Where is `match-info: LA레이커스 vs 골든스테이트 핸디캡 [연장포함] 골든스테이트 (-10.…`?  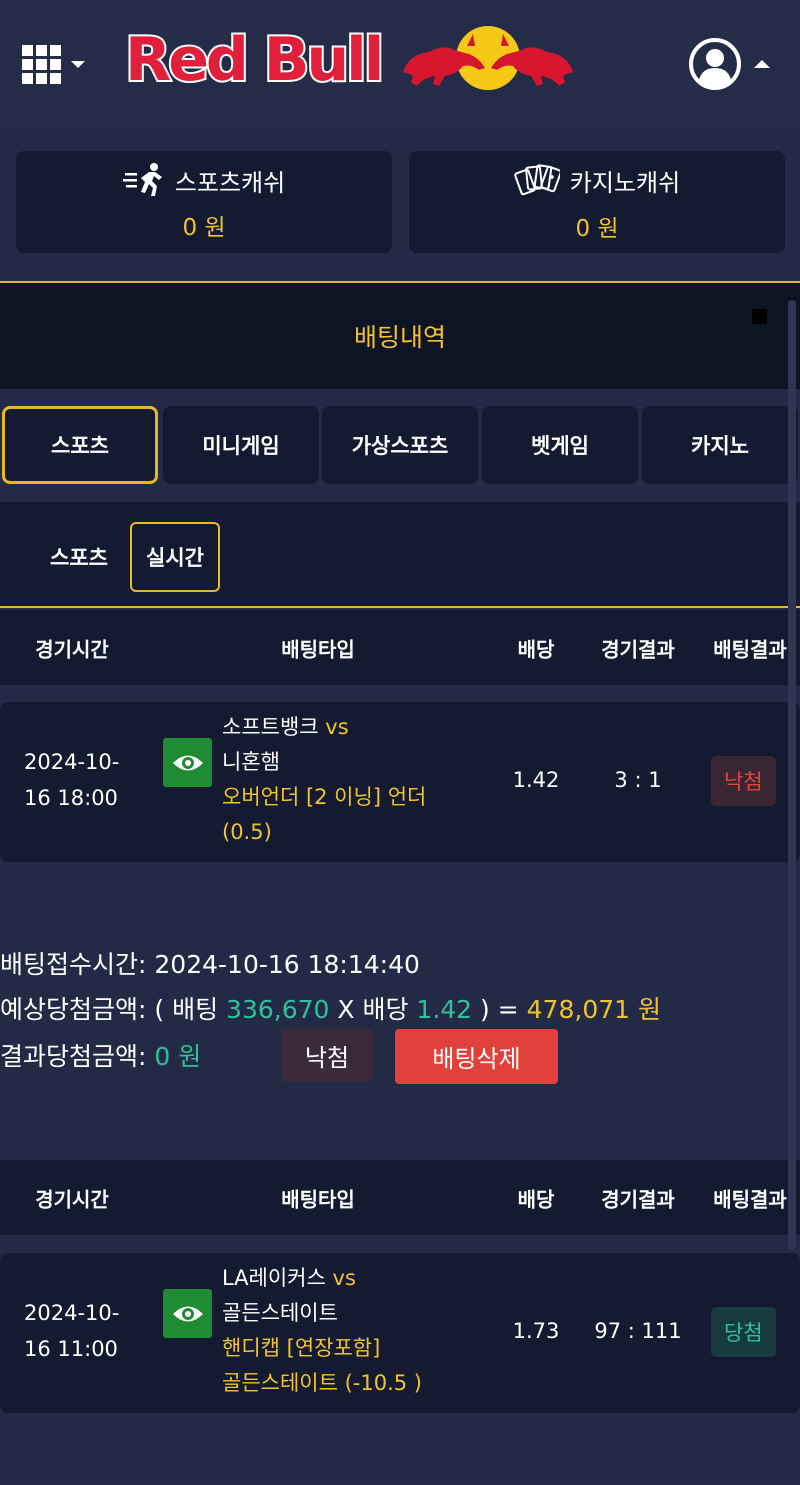 match-info: LA레이커스 vs 골든스테이트 핸디캡 [연장포함] 골든스테이트 (-10.… is located at coordinates (322, 1331).